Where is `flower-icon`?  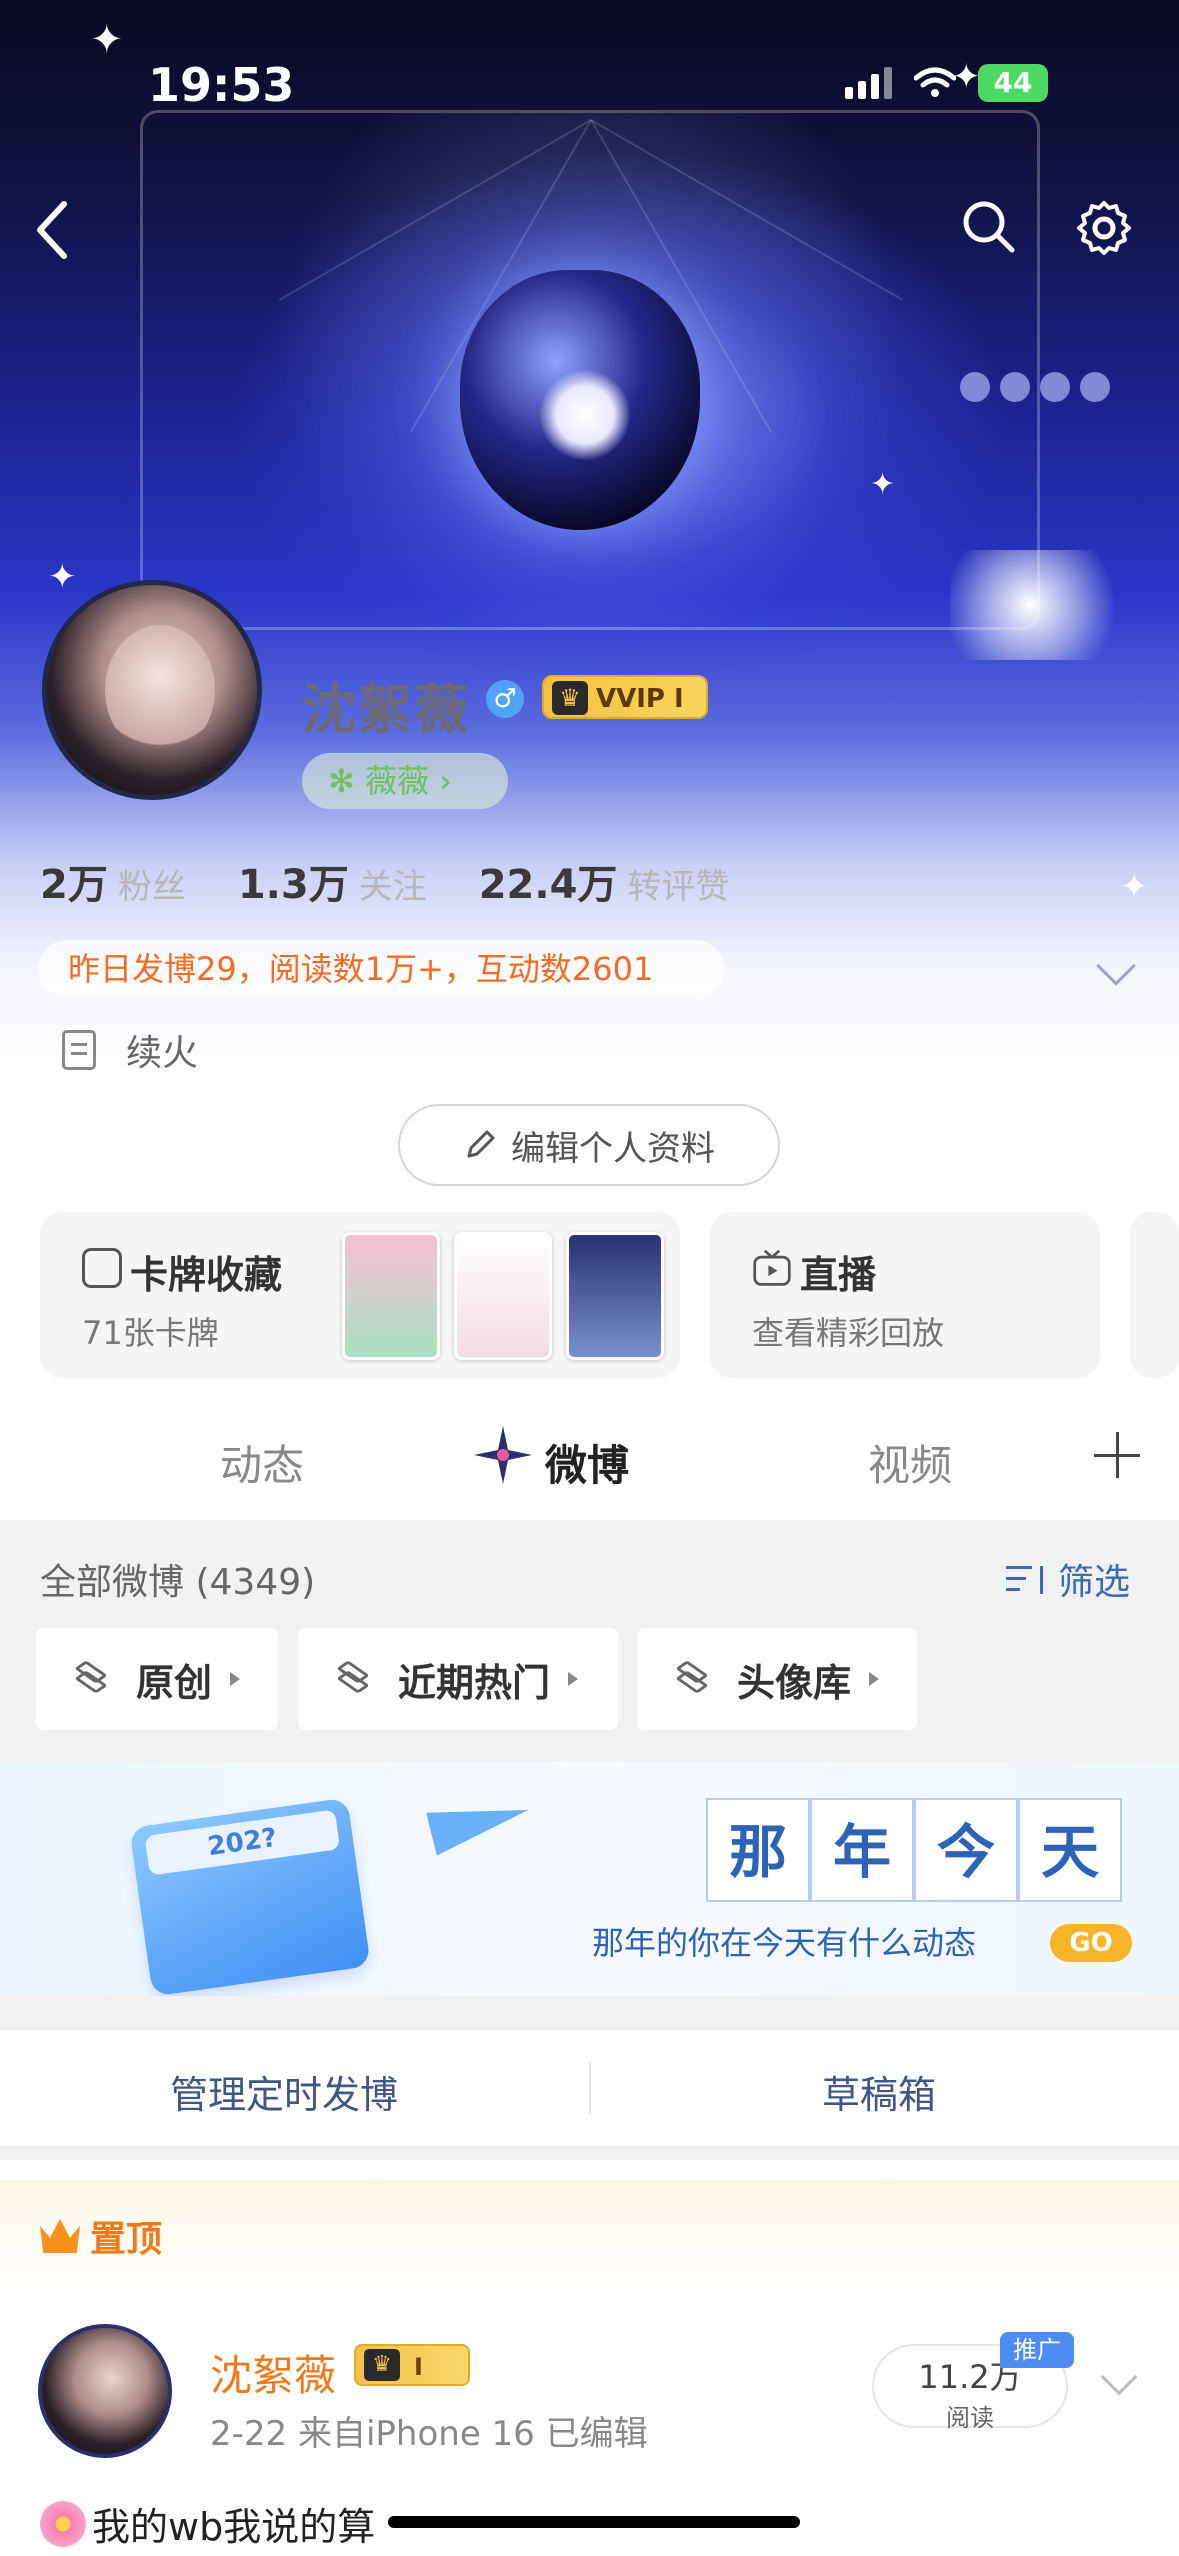
flower-icon is located at coordinates (63, 2523).